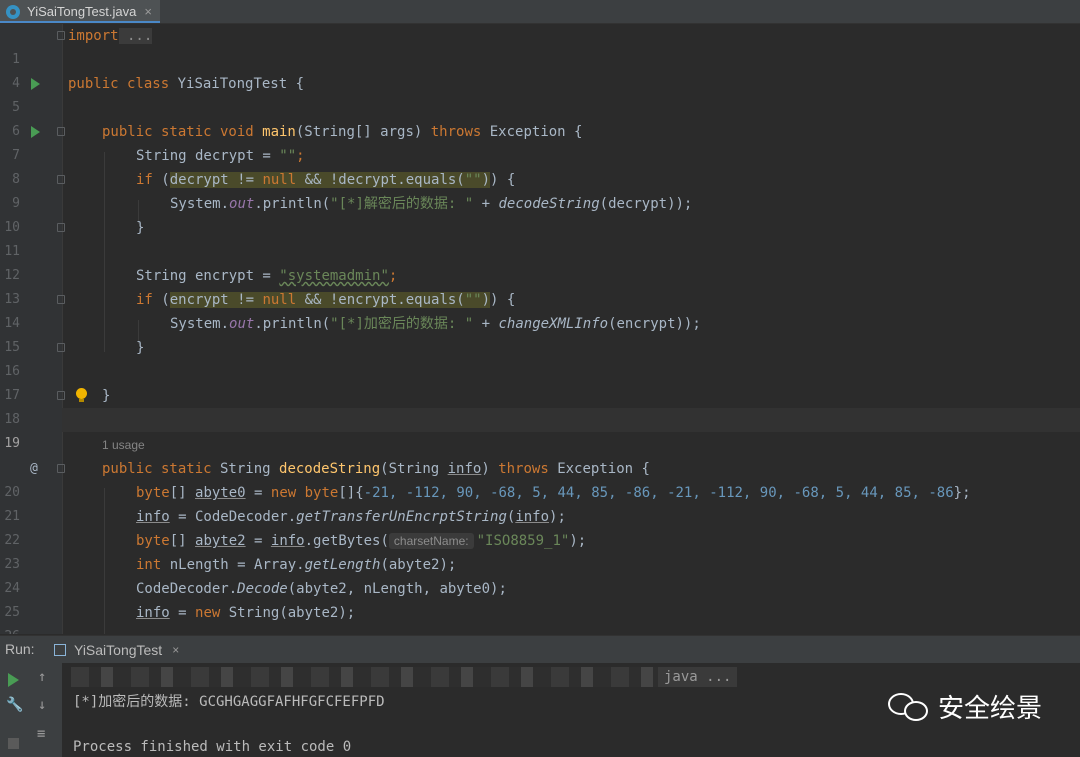  What do you see at coordinates (245, 469) in the screenshot?
I see `code-token: String` at bounding box center [245, 469].